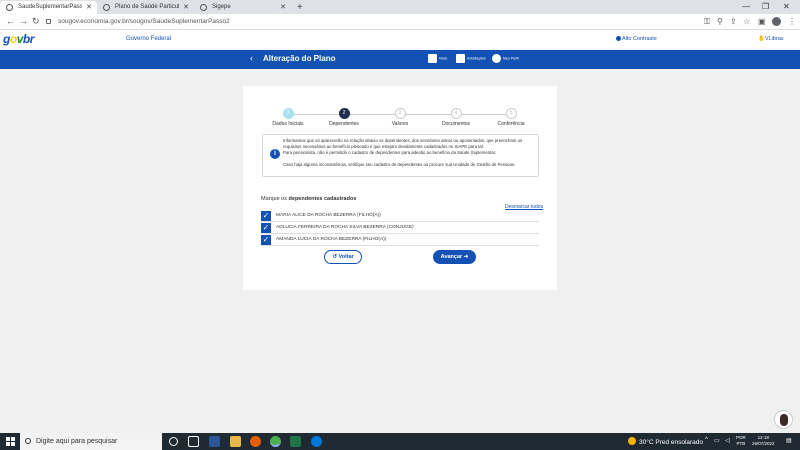 The image size is (800, 450). Describe the element at coordinates (437, 58) in the screenshot. I see `nav-item-inicio: Início` at that location.